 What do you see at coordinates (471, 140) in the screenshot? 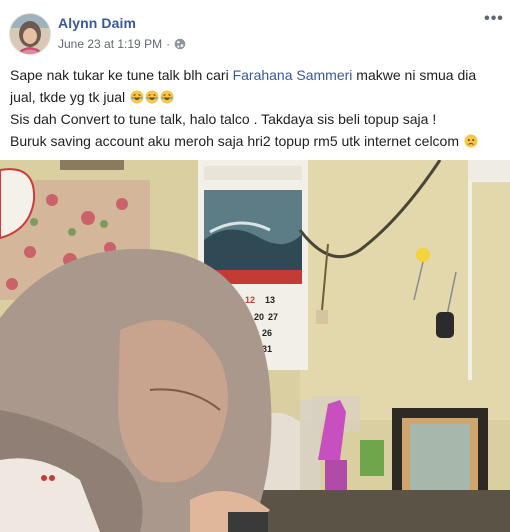
I see `worried-face-emoji-icon` at bounding box center [471, 140].